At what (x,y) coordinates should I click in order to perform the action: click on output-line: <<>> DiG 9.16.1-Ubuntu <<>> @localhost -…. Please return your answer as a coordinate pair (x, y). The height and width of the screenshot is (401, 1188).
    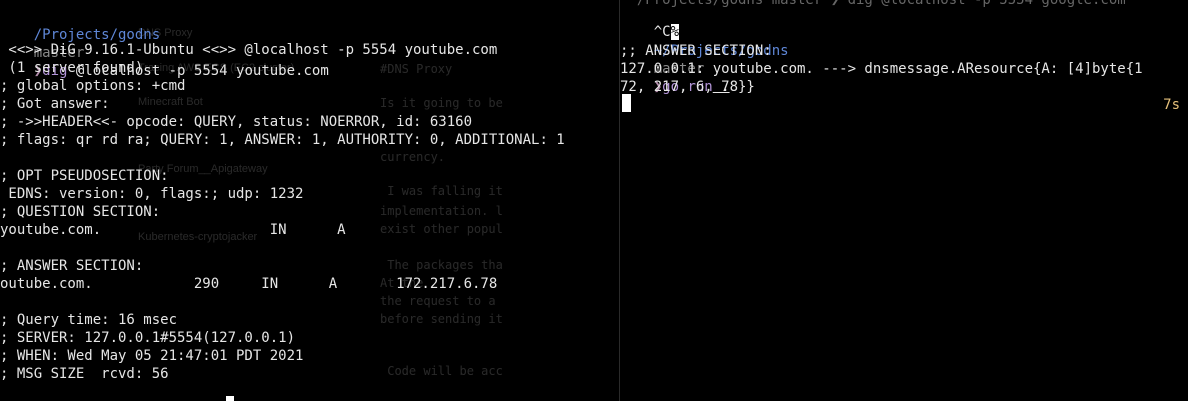
    Looking at the image, I should click on (249, 50).